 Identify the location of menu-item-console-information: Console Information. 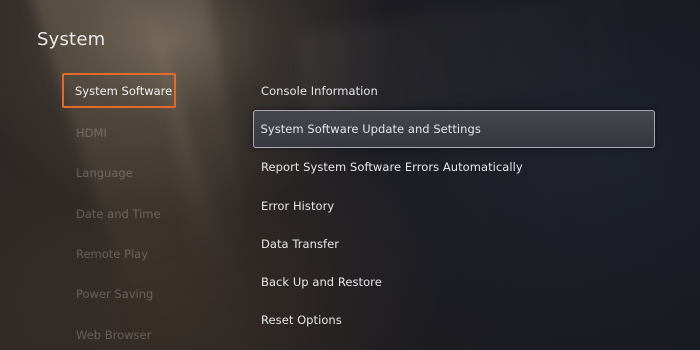
(454, 91).